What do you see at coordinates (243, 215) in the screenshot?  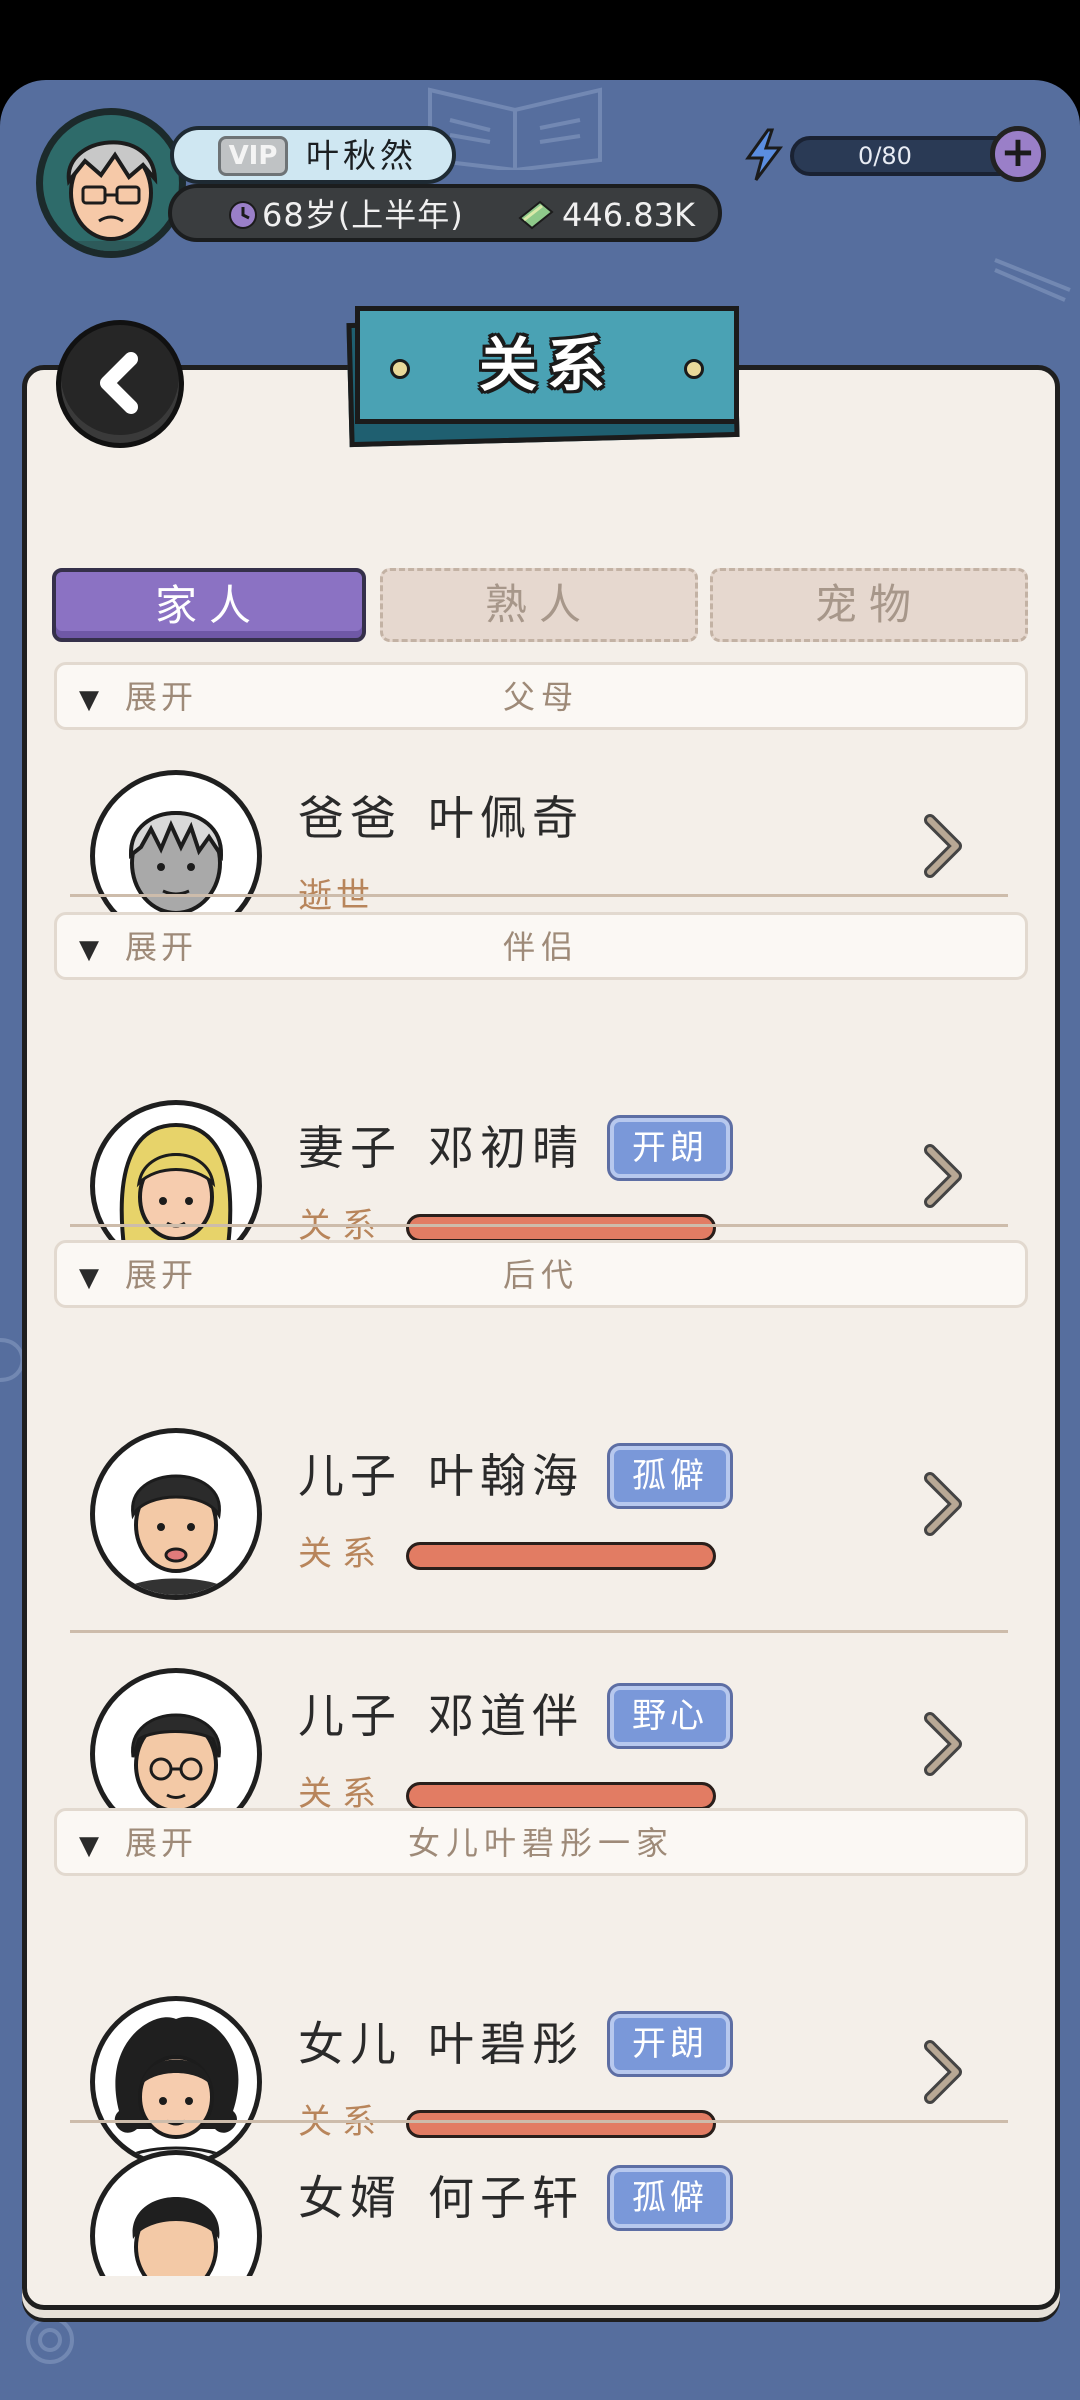 I see `clock-icon` at bounding box center [243, 215].